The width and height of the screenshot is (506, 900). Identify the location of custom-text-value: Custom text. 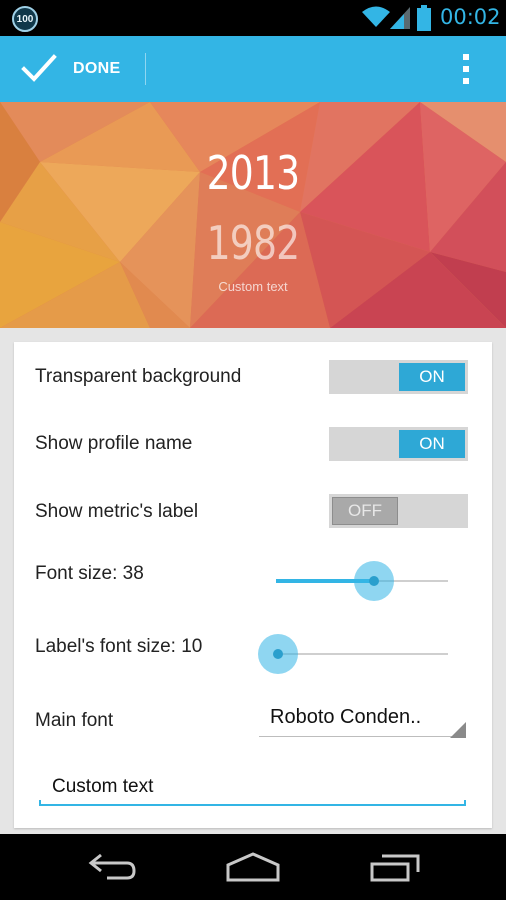
(103, 786).